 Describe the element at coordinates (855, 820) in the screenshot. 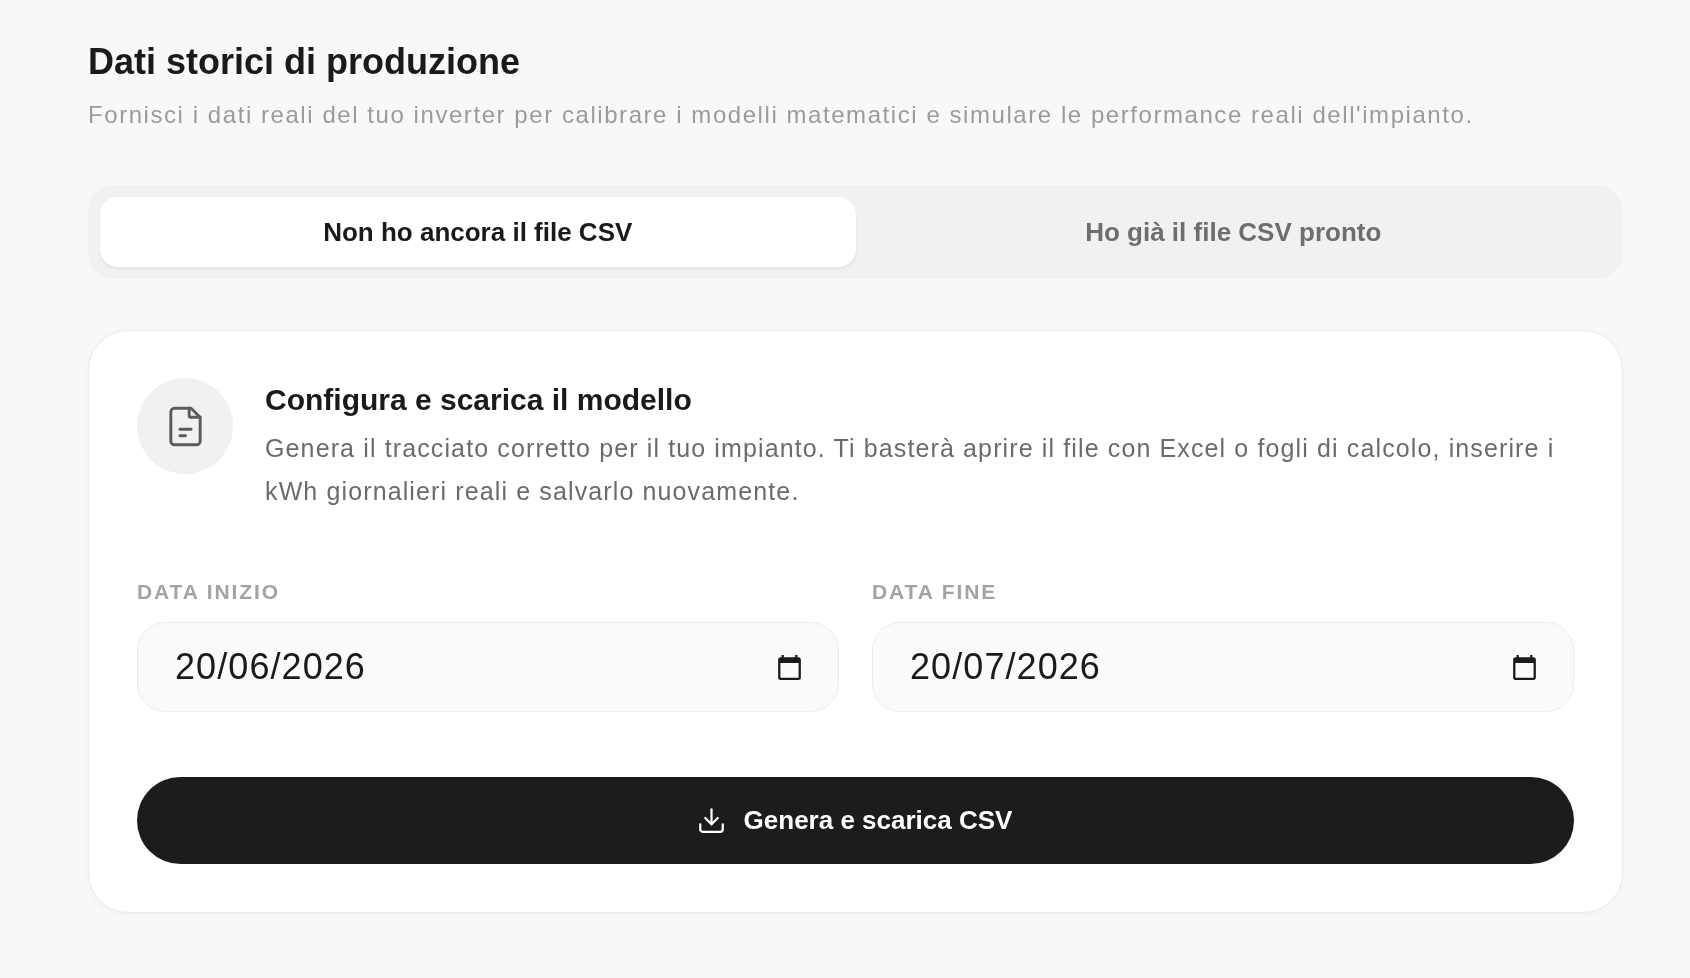

I see `download-button: Genera e scarica CSV` at that location.